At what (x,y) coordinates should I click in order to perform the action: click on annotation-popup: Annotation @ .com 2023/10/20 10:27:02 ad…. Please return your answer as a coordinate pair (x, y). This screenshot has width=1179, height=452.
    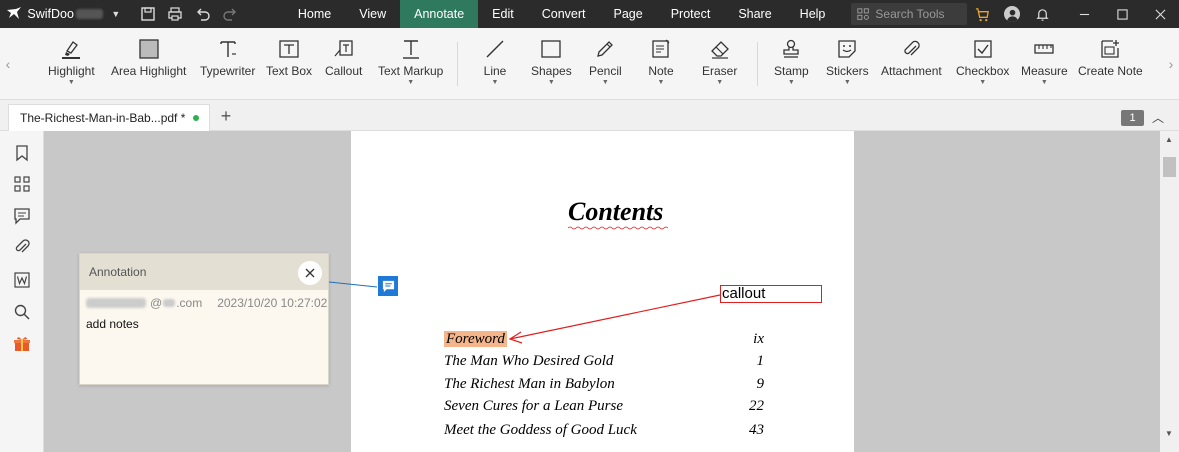
    Looking at the image, I should click on (204, 319).